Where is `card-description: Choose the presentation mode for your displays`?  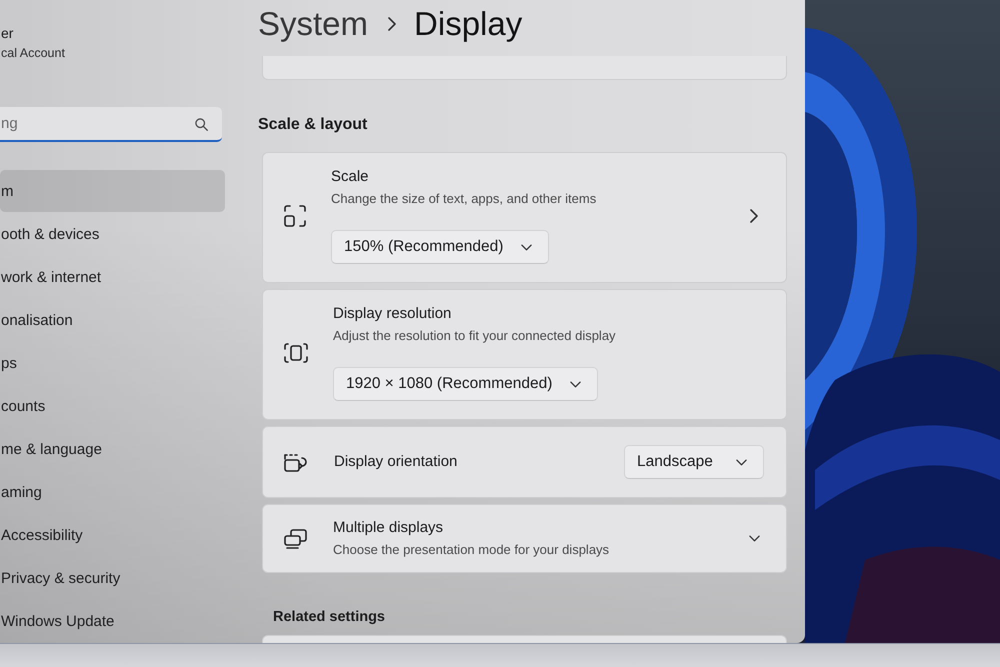
card-description: Choose the presentation mode for your displays is located at coordinates (471, 550).